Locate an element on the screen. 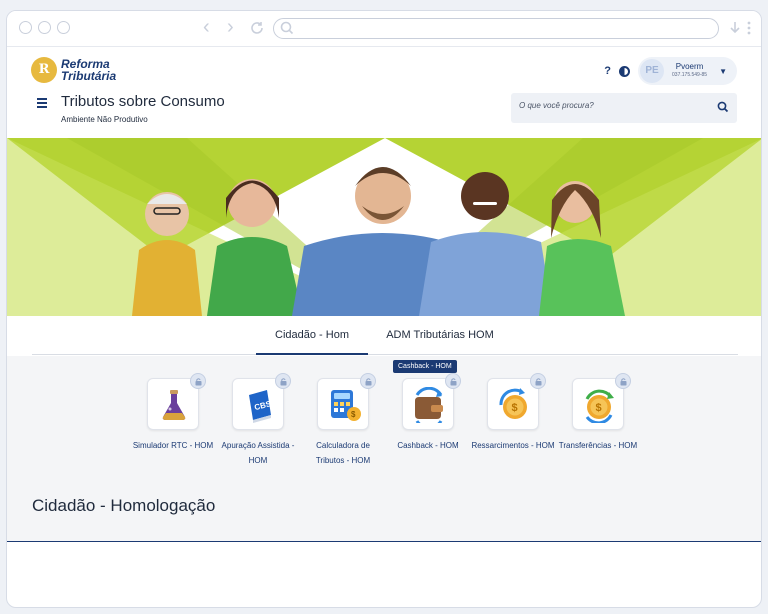 The width and height of the screenshot is (768, 614). app-card: Simulador RTC - HOM is located at coordinates (173, 413).